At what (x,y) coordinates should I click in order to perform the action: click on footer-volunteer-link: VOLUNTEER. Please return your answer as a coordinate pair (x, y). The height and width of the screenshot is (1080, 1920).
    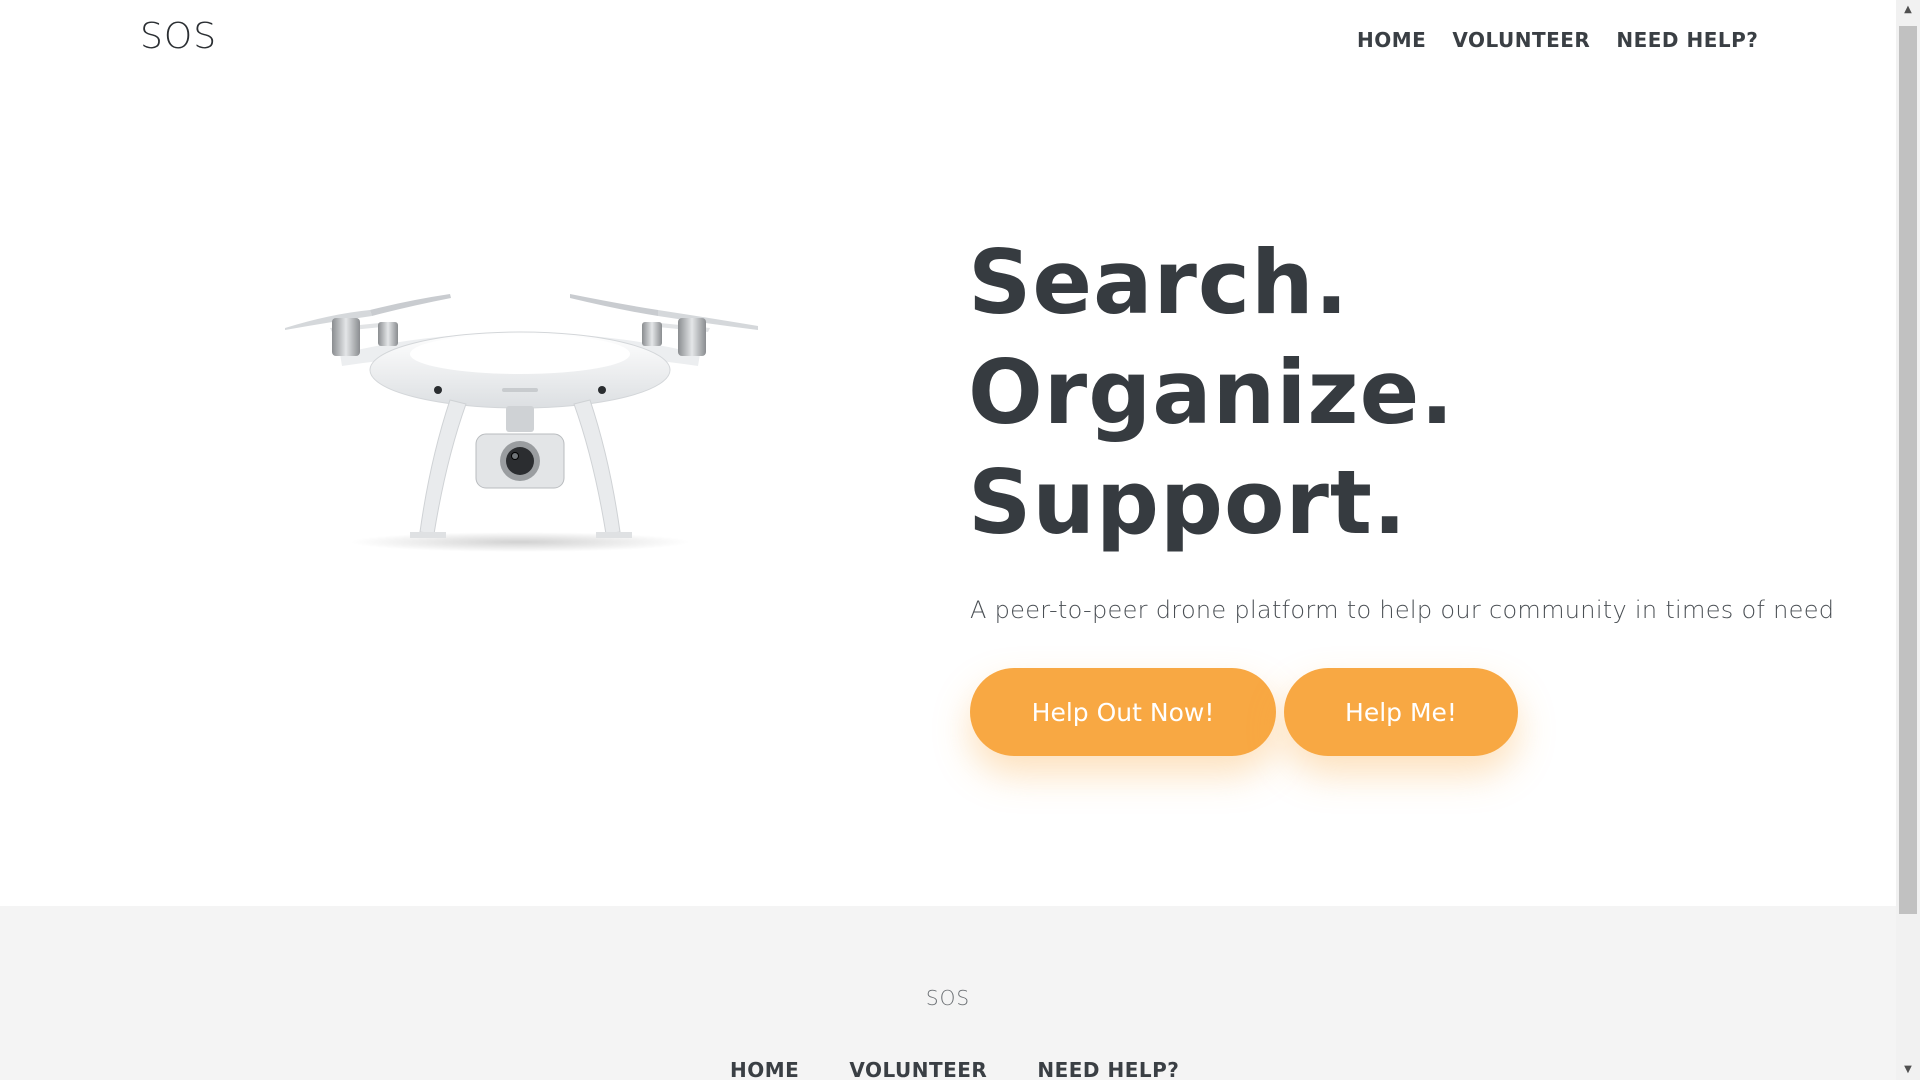
    Looking at the image, I should click on (918, 1069).